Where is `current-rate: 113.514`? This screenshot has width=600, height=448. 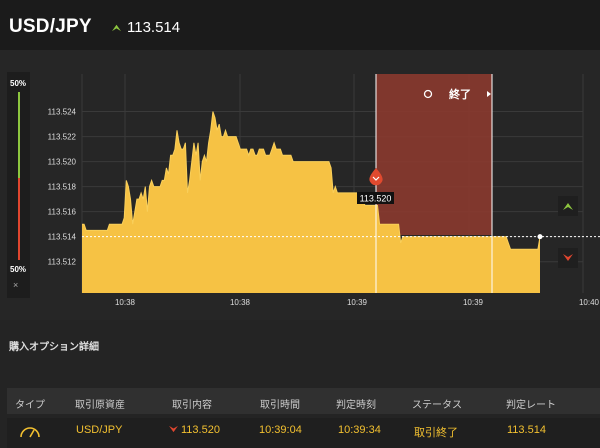 current-rate: 113.514 is located at coordinates (154, 27).